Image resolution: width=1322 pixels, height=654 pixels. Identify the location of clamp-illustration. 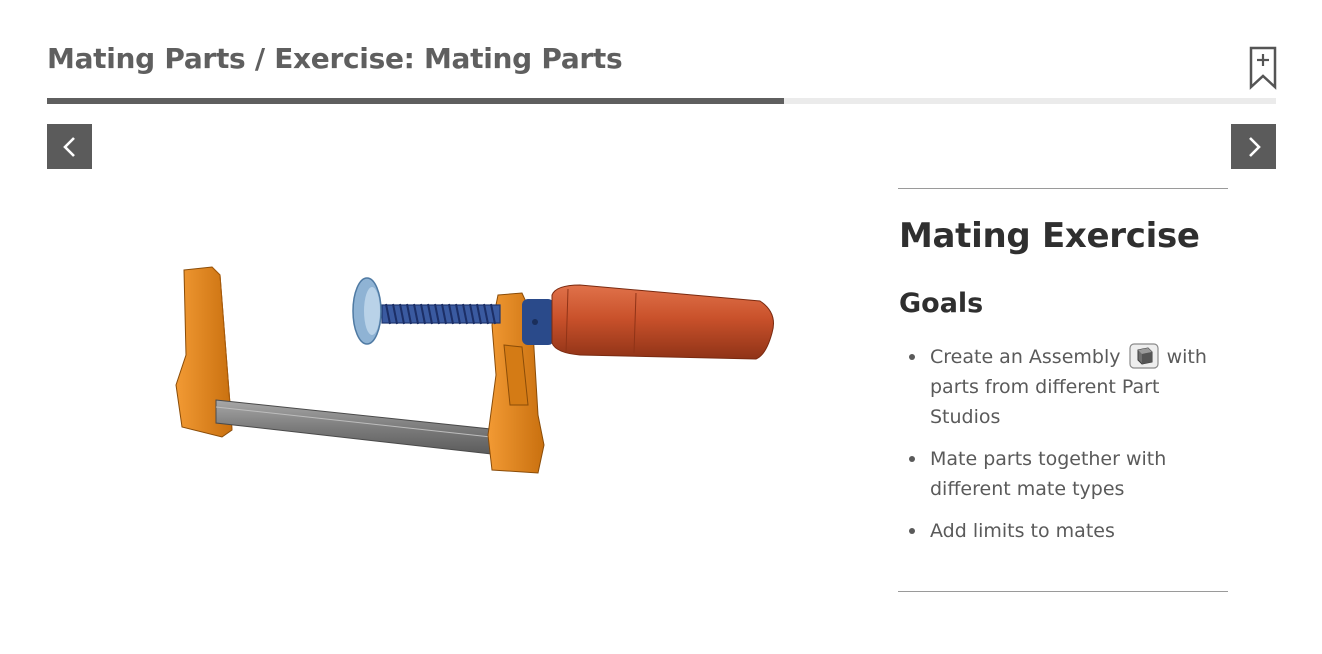
(474, 370).